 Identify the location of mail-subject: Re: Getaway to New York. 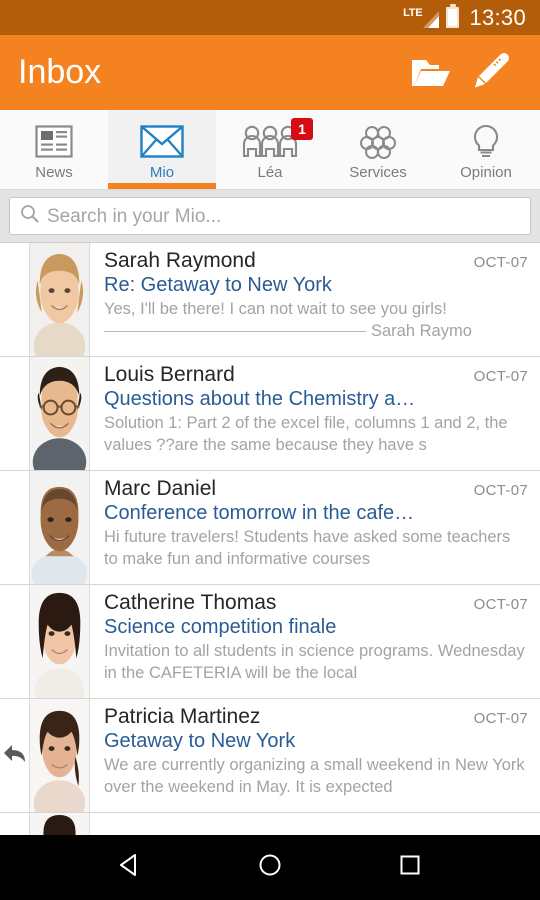
(218, 285).